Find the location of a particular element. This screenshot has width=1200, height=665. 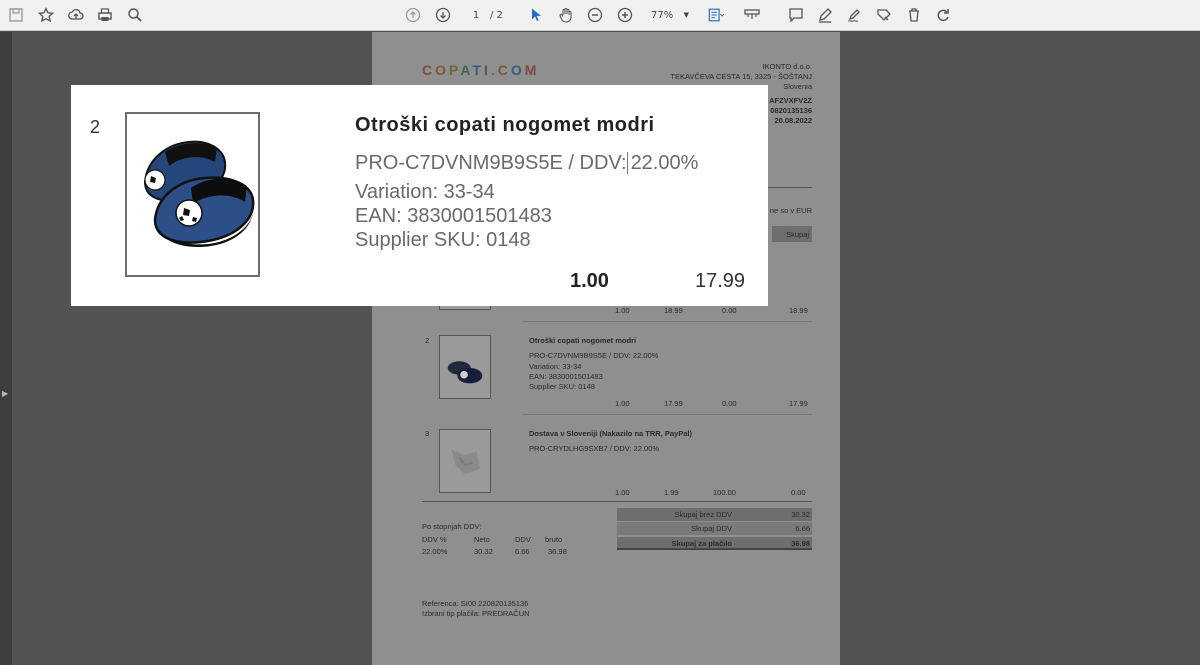

pen-icon is located at coordinates (825, 15).